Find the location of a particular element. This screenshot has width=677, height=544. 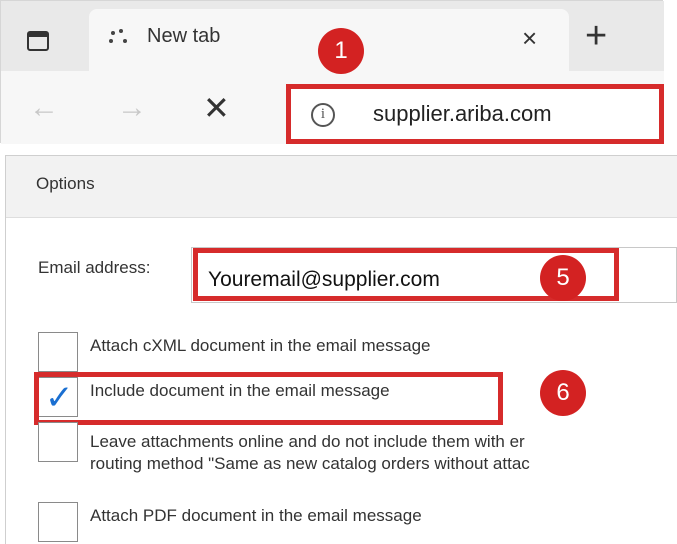

options-header: Options is located at coordinates (341, 187).